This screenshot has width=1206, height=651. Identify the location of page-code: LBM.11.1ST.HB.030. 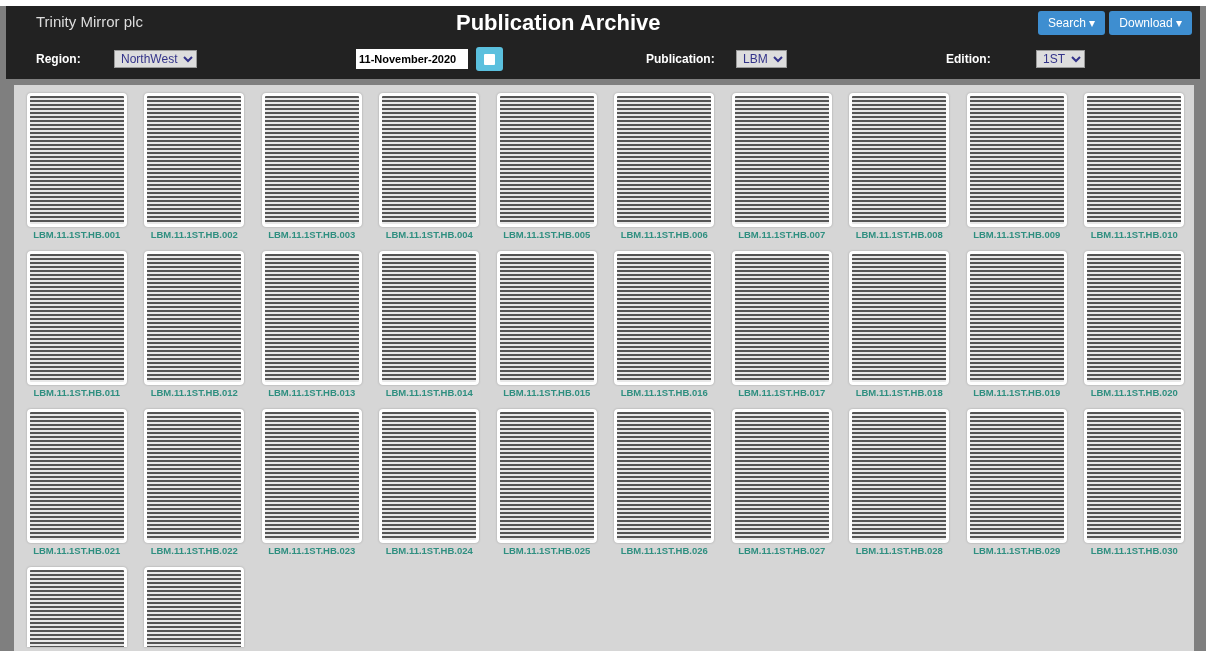
(1134, 551).